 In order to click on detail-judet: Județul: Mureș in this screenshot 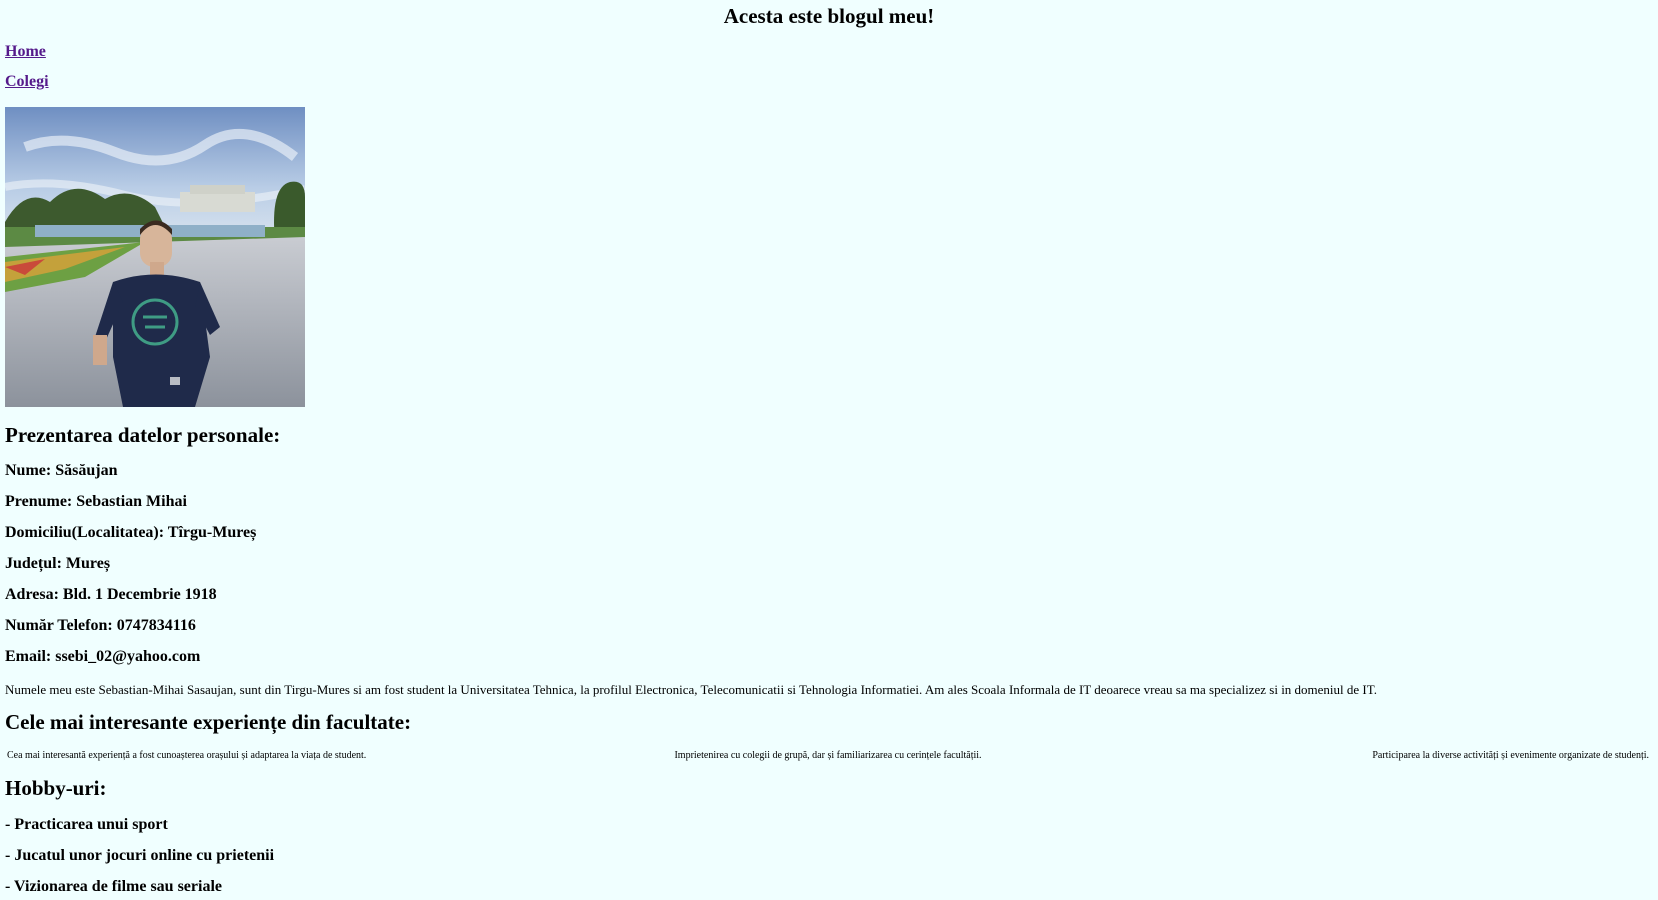, I will do `click(58, 563)`.